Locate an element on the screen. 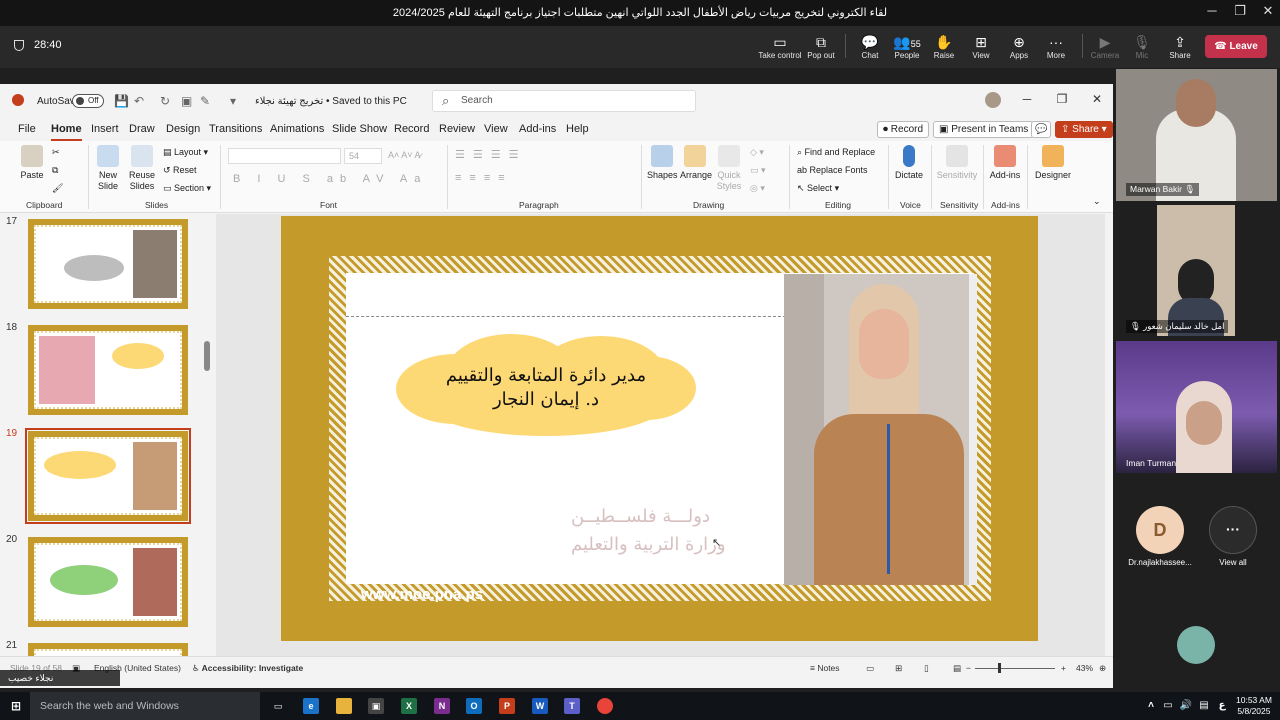 The width and height of the screenshot is (1280, 720). participant-tile-amal: امل خالد سليمان شعور 🎙 is located at coordinates (1196, 270).